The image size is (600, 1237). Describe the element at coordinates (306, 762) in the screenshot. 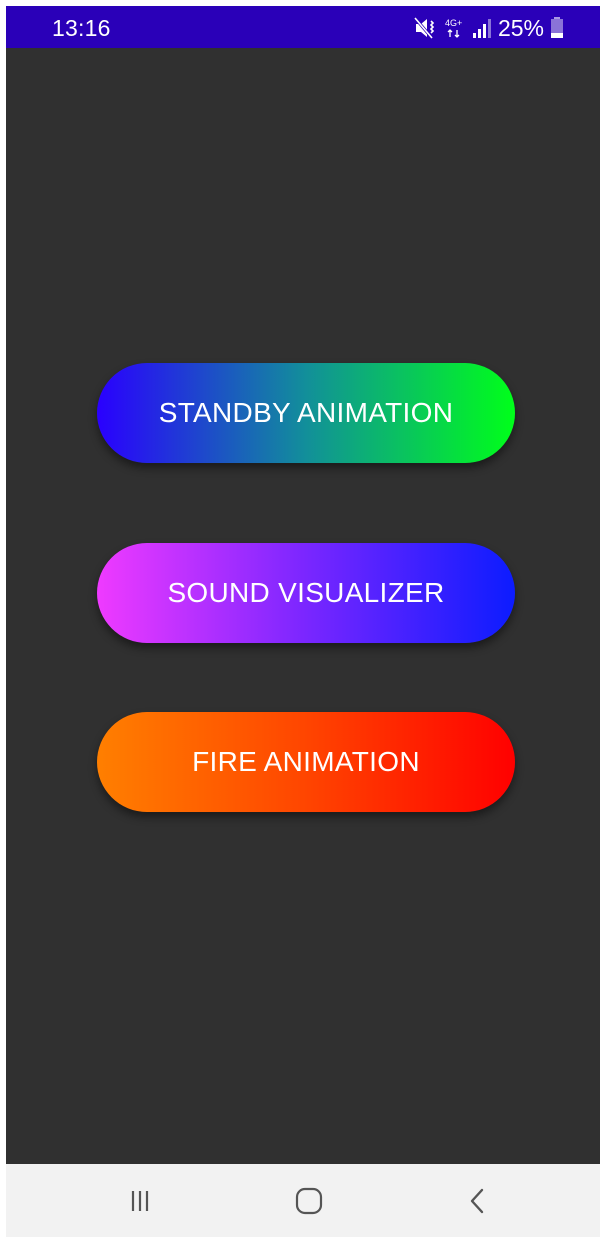

I see `fire-animation-button: FIRE ANIMATION` at that location.